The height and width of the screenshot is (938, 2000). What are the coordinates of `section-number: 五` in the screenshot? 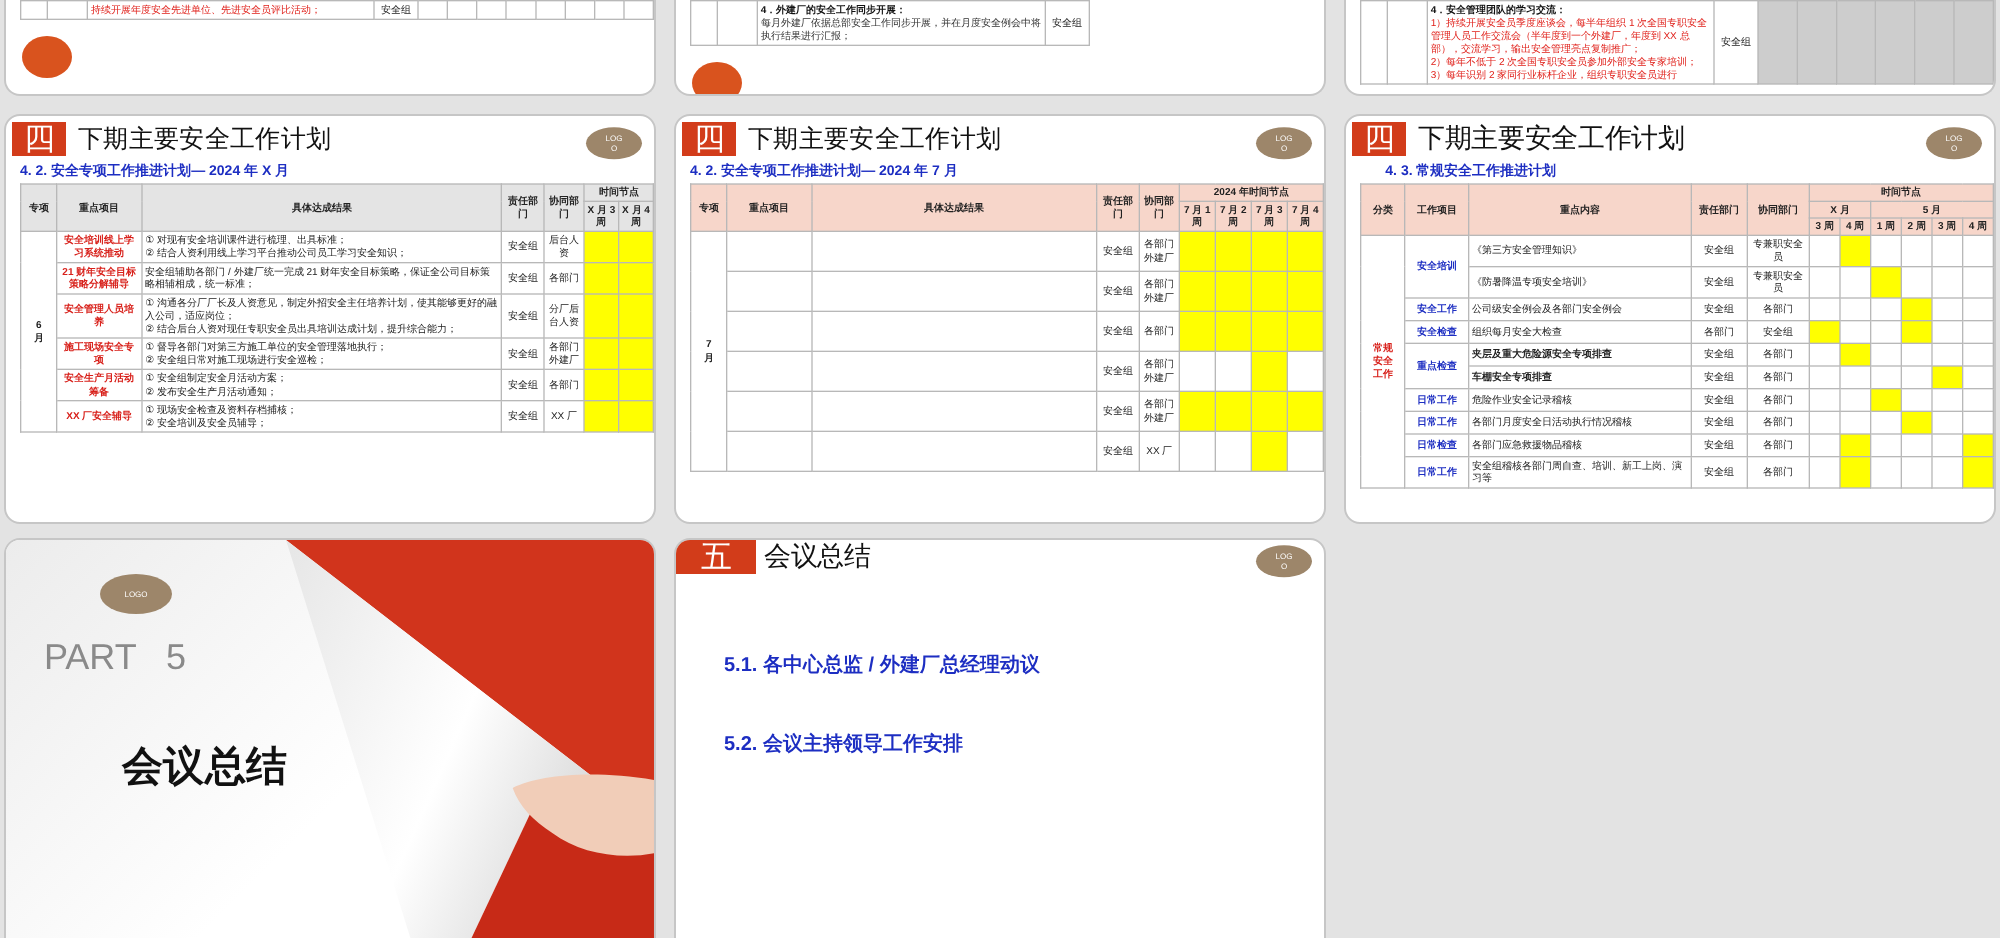 It's located at (716, 557).